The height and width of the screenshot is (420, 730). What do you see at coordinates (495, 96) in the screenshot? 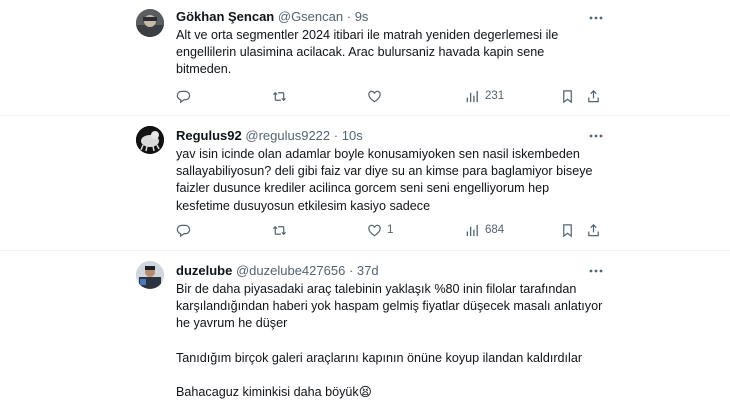
I see `views-count: 231` at bounding box center [495, 96].